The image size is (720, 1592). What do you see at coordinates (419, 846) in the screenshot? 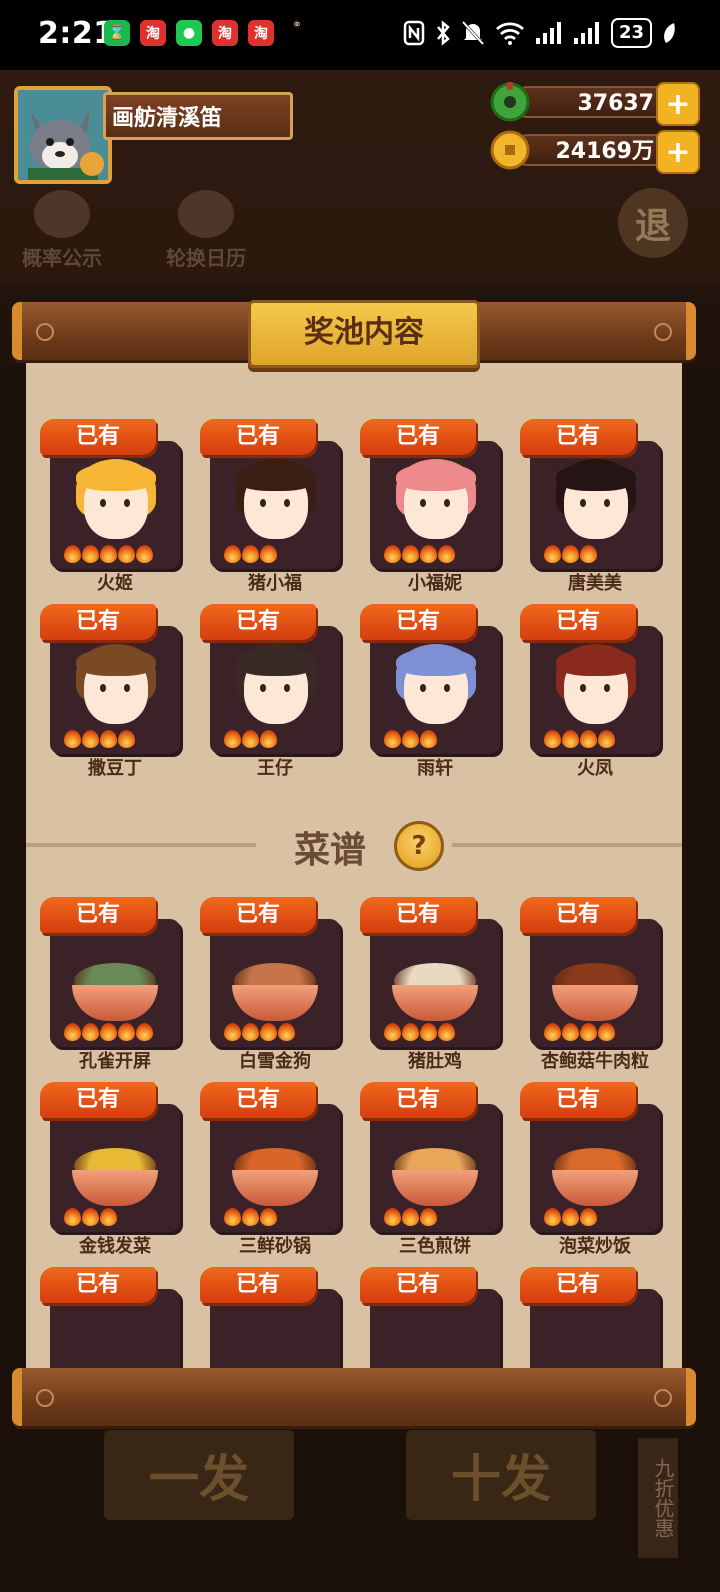
I see `help-button: ?` at bounding box center [419, 846].